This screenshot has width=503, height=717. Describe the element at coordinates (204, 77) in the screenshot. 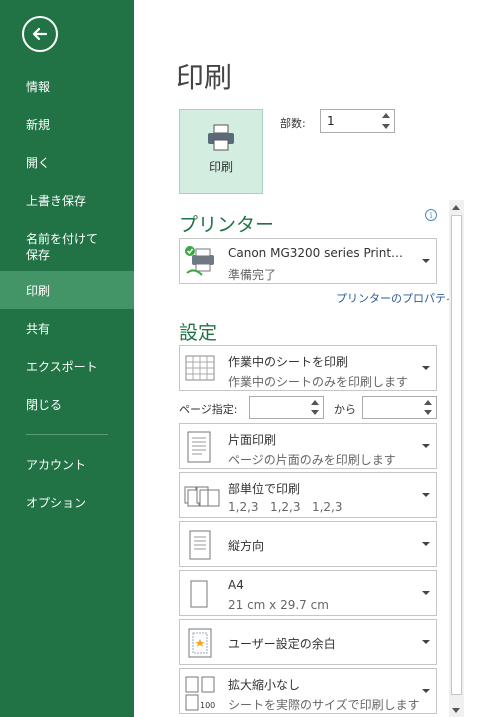

I see `page-title: 印刷` at that location.